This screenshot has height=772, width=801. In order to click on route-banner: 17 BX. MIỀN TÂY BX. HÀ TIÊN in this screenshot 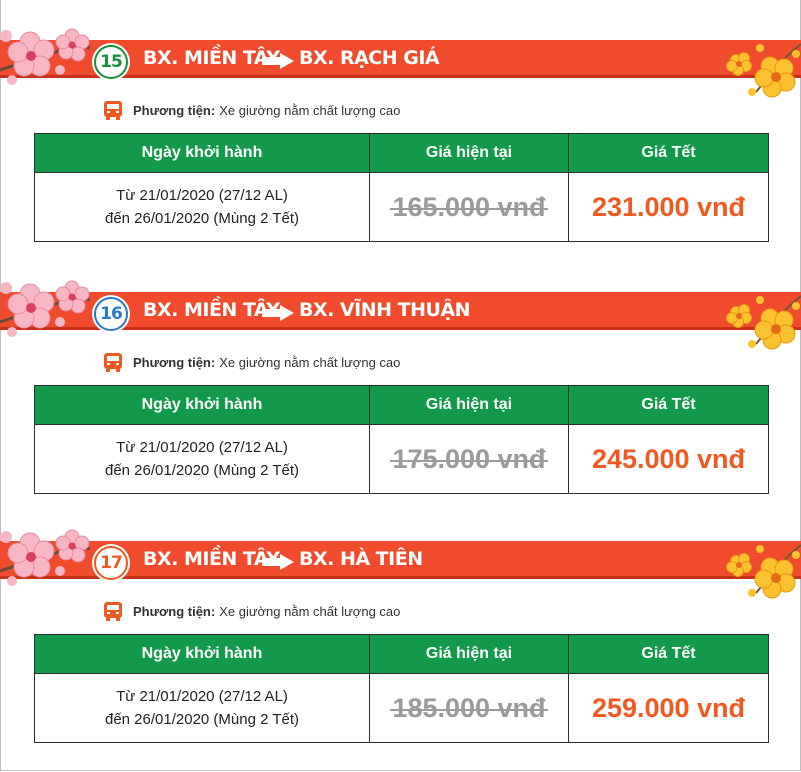, I will do `click(400, 561)`.